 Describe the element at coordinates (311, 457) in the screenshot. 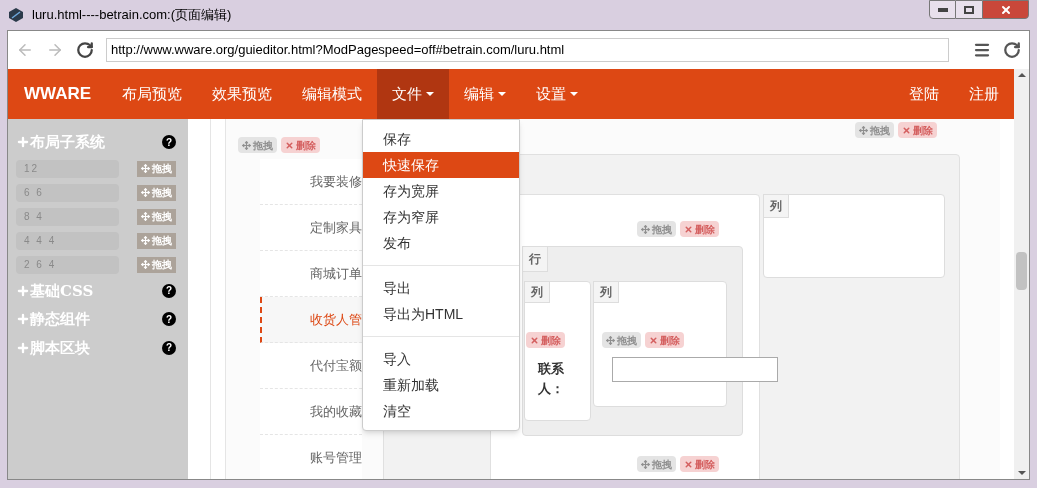

I see `nav-list-item: 账号管理` at that location.